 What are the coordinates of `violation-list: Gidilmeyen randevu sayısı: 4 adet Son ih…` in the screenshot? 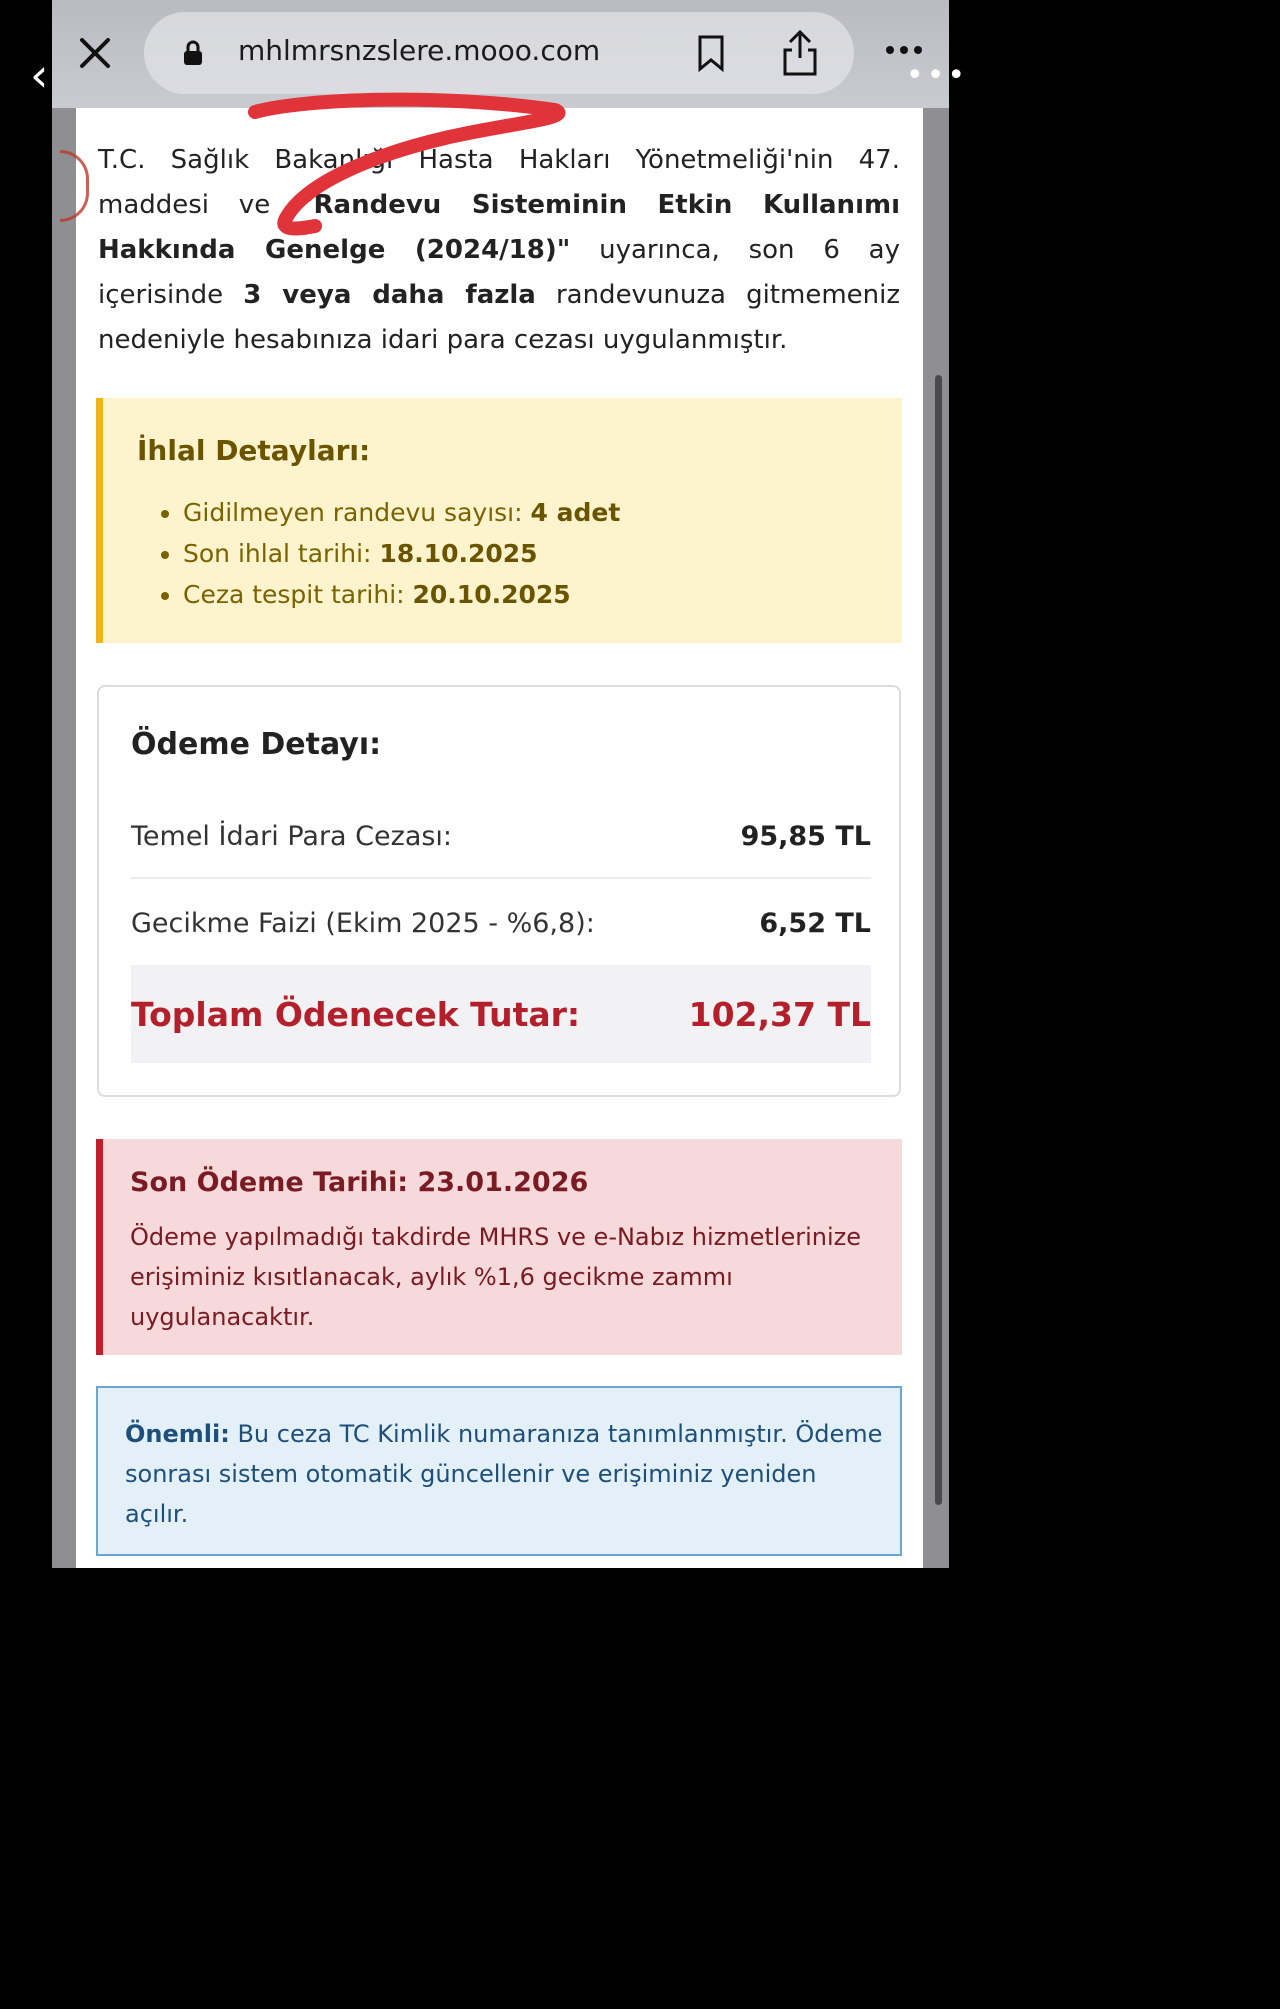 It's located at (381, 553).